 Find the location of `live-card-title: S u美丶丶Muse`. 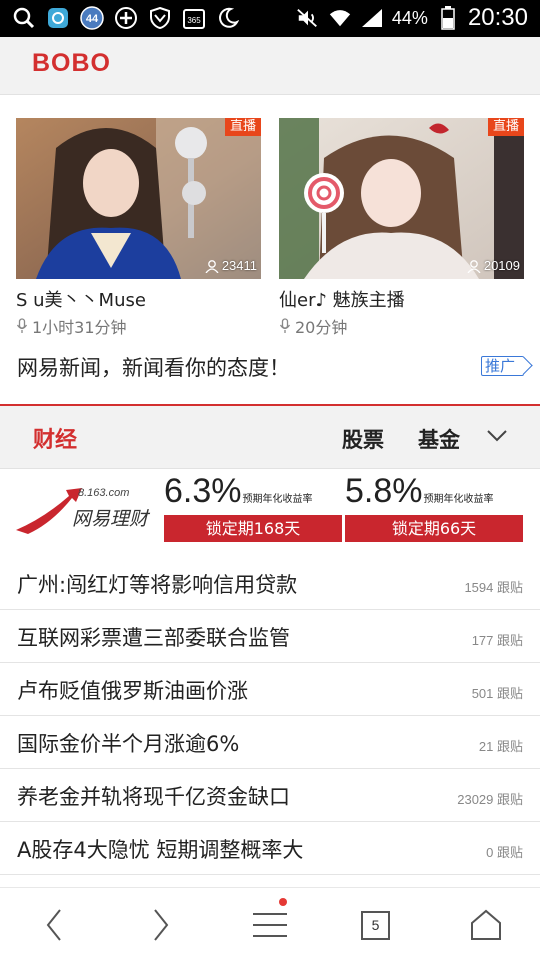

live-card-title: S u美丶丶Muse is located at coordinates (81, 300).